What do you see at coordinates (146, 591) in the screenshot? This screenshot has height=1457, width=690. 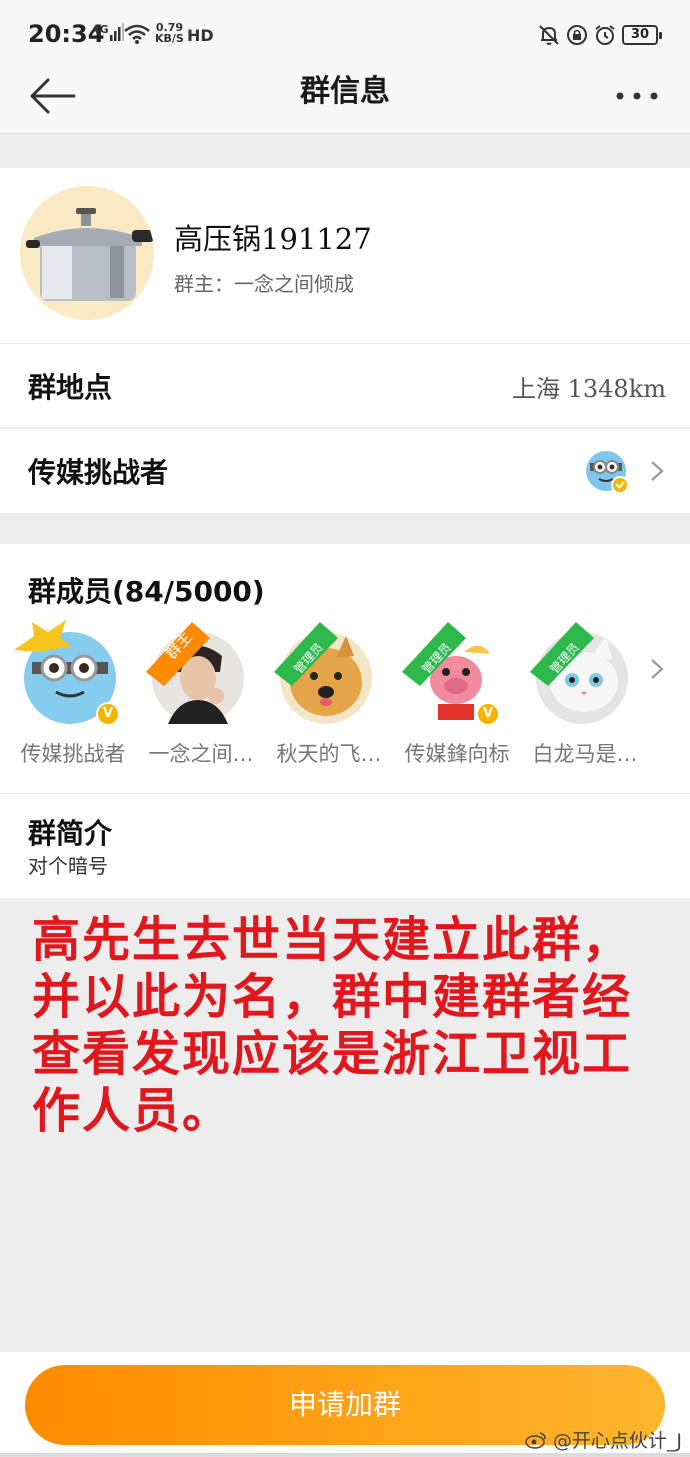 I see `members-title: 群成员(84/5000)` at bounding box center [146, 591].